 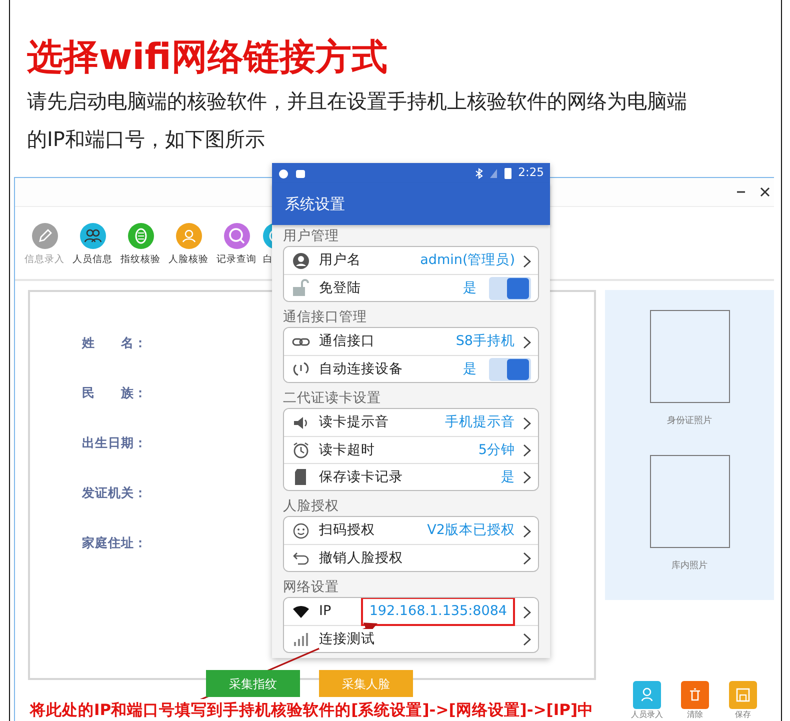 What do you see at coordinates (411, 368) in the screenshot?
I see `settings-row: 自动连接设备 是` at bounding box center [411, 368].